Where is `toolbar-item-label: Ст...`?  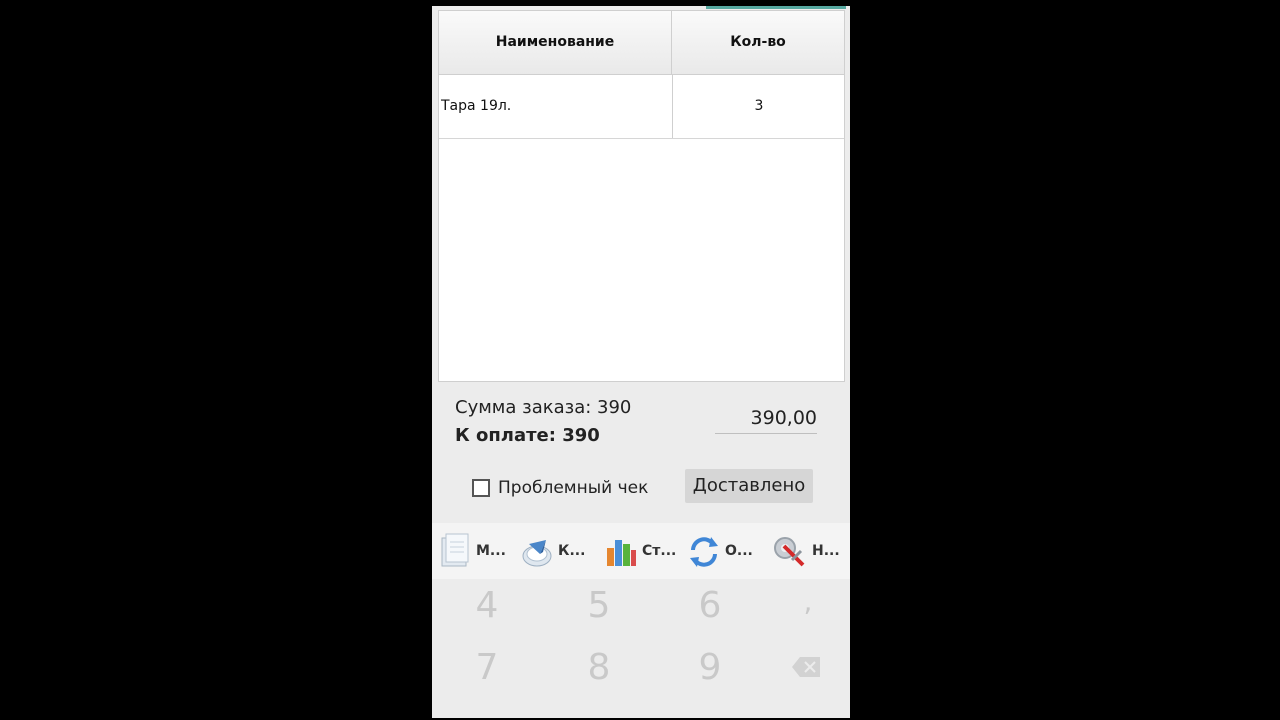 toolbar-item-label: Ст... is located at coordinates (659, 551).